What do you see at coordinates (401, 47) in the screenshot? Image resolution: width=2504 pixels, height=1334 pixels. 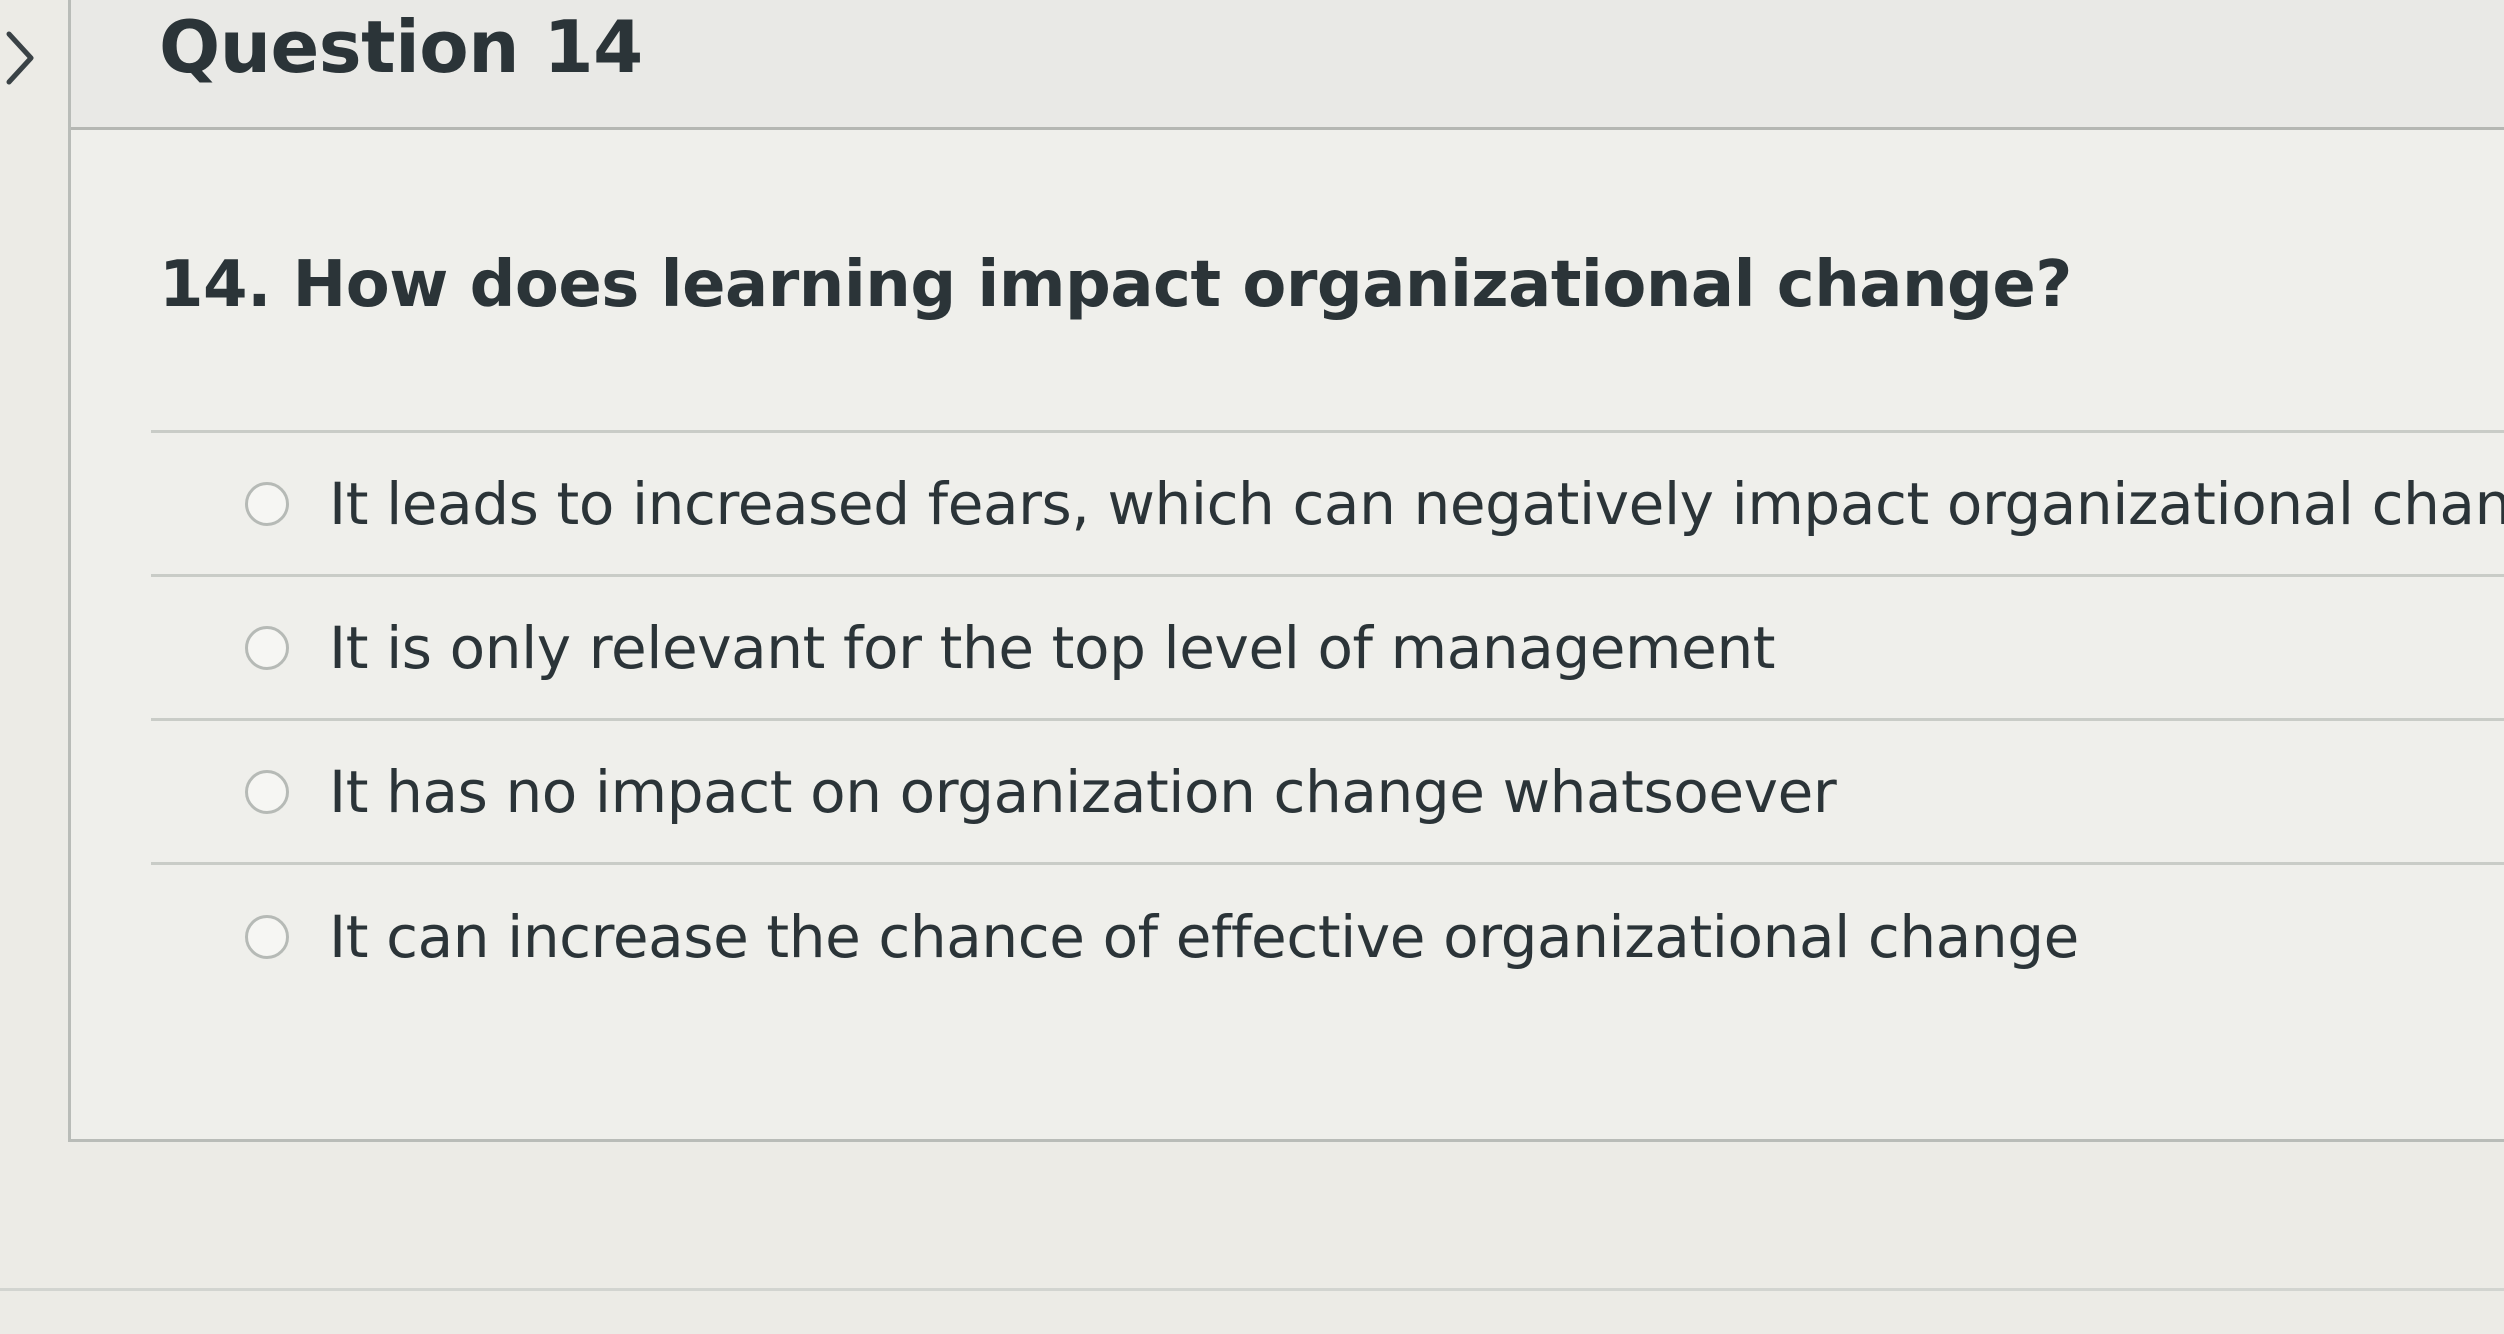 I see `question-title: Question 14` at bounding box center [401, 47].